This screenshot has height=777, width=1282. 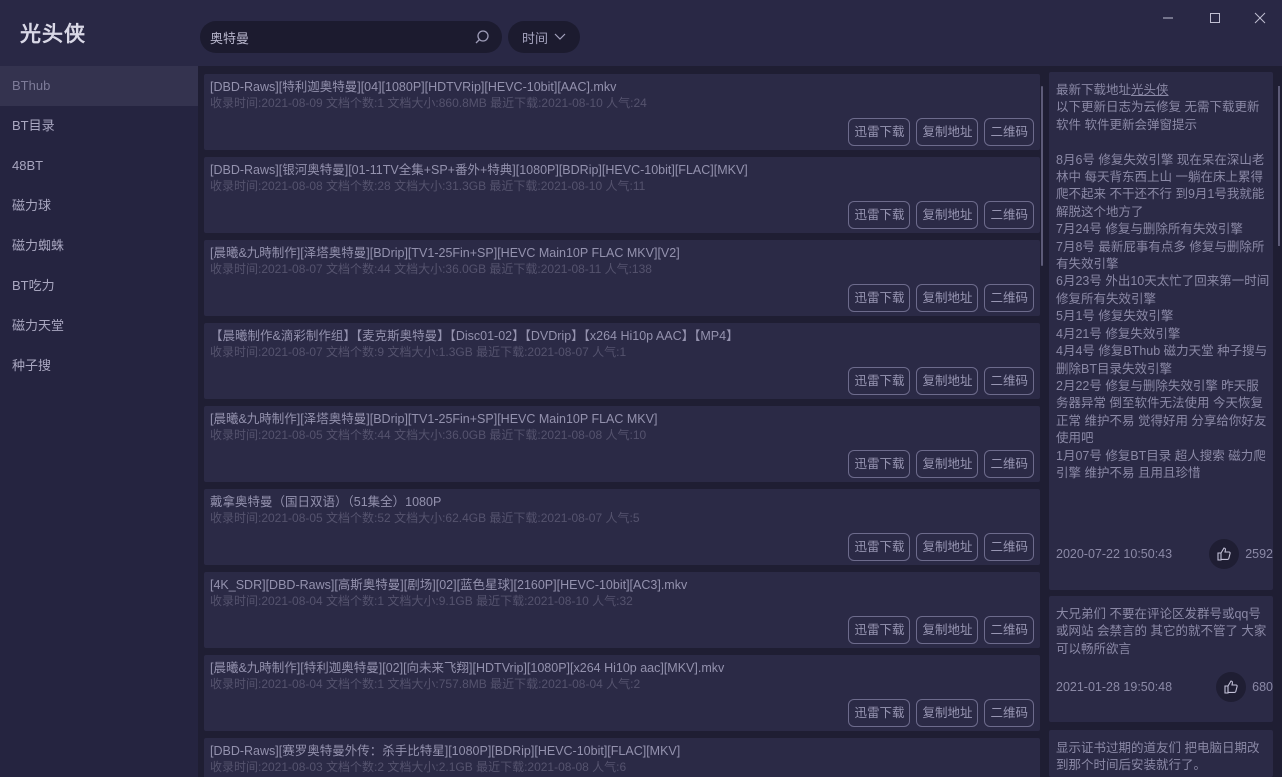 I want to click on announcement-card: 显示证书过期的道友们 把电脑日期改到那个时间后安装就行了。, so click(x=1161, y=753).